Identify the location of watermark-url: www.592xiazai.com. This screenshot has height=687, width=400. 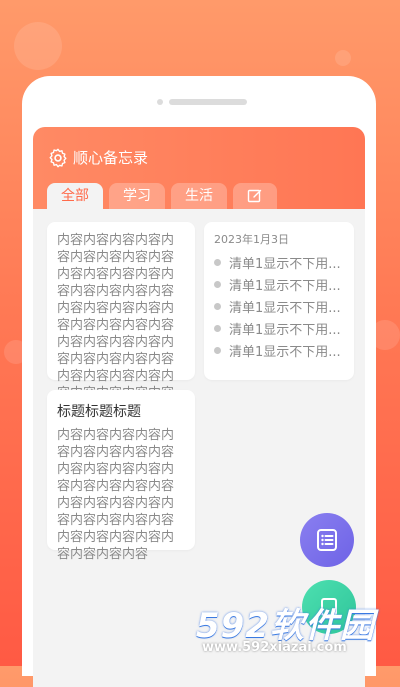
(274, 647).